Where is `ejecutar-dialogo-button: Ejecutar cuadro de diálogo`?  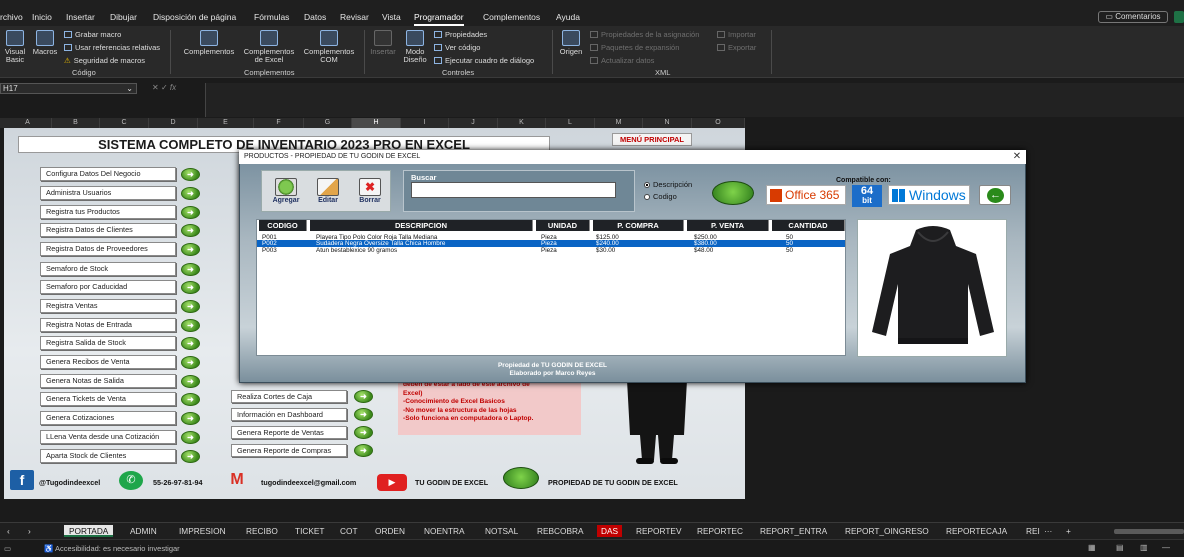 ejecutar-dialogo-button: Ejecutar cuadro de diálogo is located at coordinates (484, 60).